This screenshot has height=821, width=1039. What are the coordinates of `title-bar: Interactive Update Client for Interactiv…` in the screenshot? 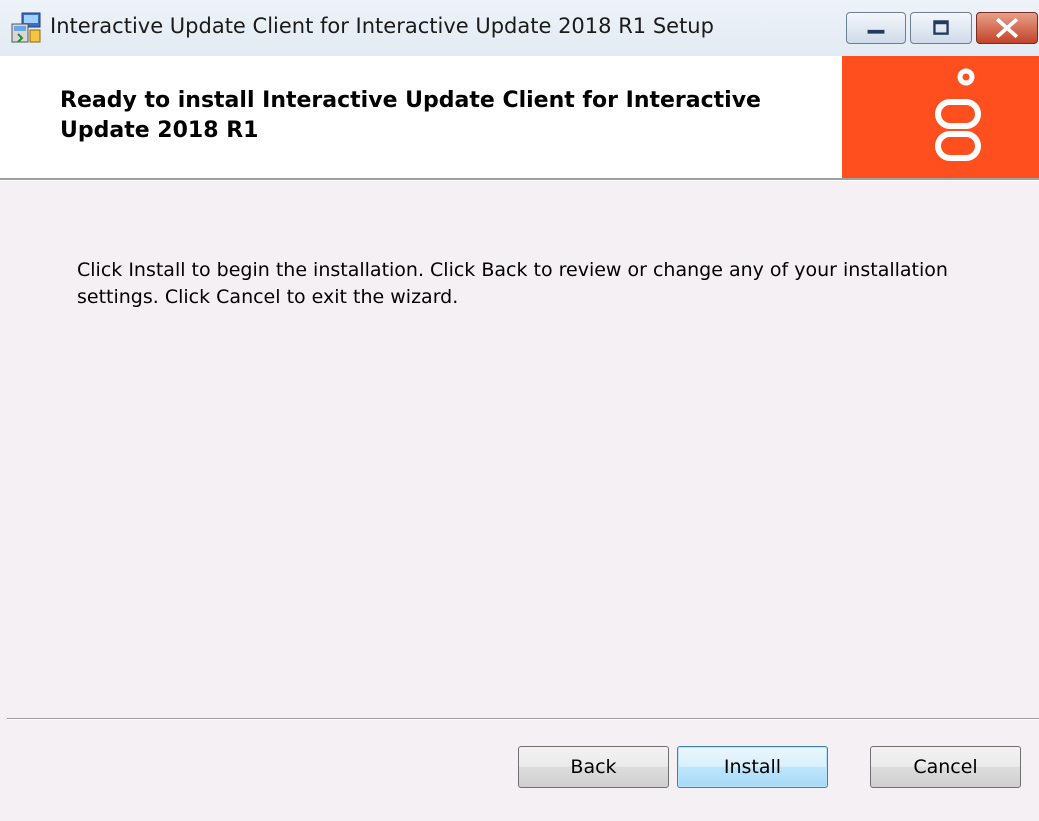 It's located at (519, 28).